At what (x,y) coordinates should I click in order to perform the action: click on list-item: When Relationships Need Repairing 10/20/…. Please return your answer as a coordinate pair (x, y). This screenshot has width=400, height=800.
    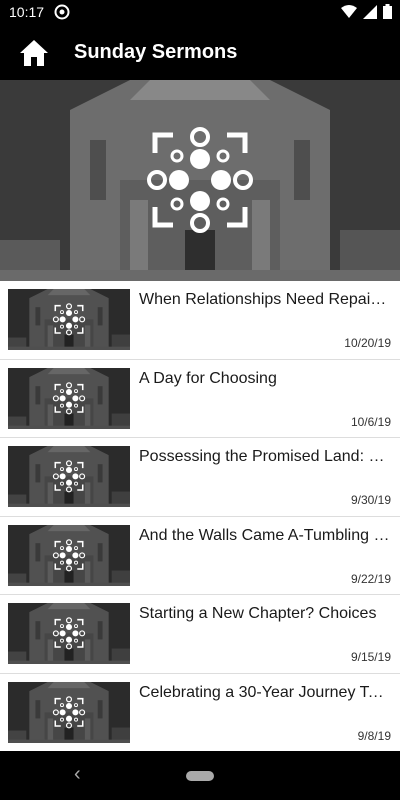
    Looking at the image, I should click on (200, 320).